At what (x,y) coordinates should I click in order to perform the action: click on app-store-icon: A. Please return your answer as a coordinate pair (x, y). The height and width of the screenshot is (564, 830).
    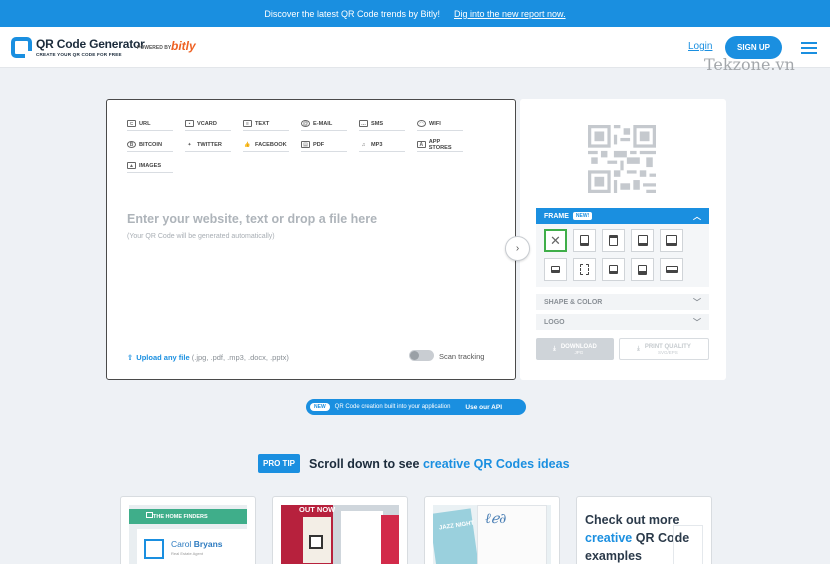
    Looking at the image, I should click on (421, 144).